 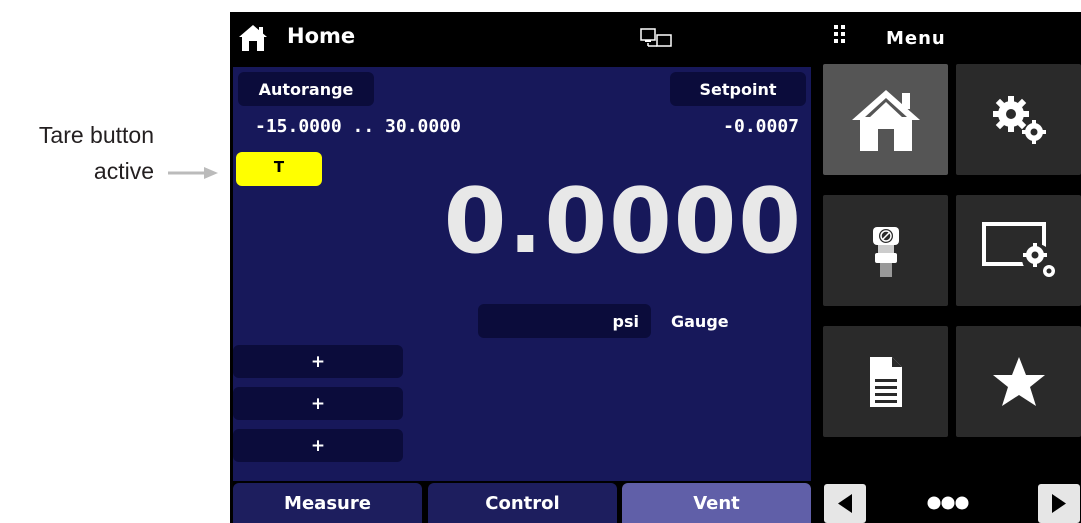 I want to click on next-button-bg, so click(x=1059, y=503).